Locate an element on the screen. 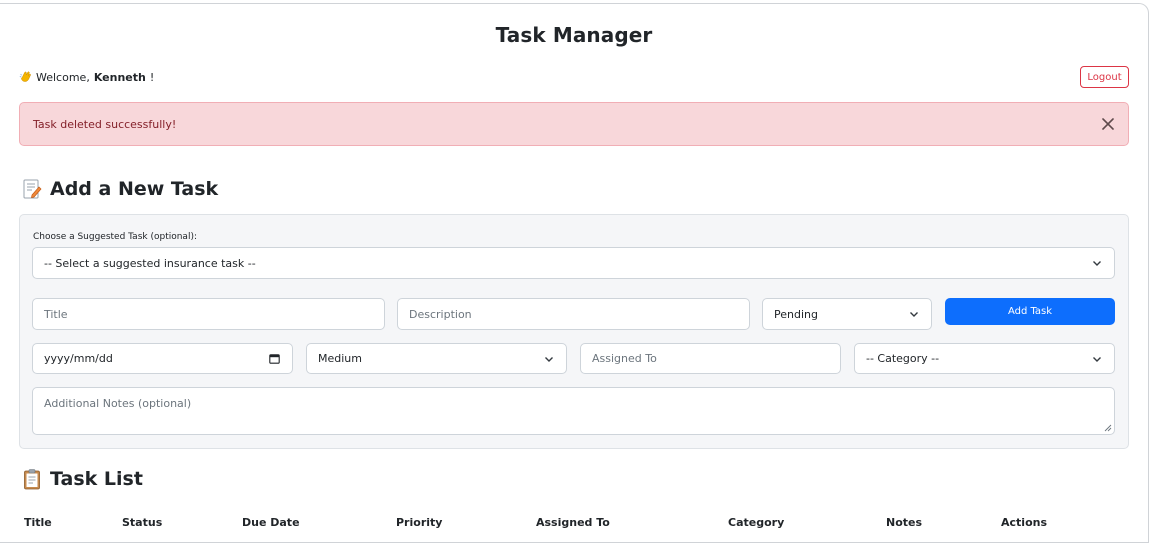 This screenshot has width=1160, height=543. description-placeholder: Description is located at coordinates (440, 314).